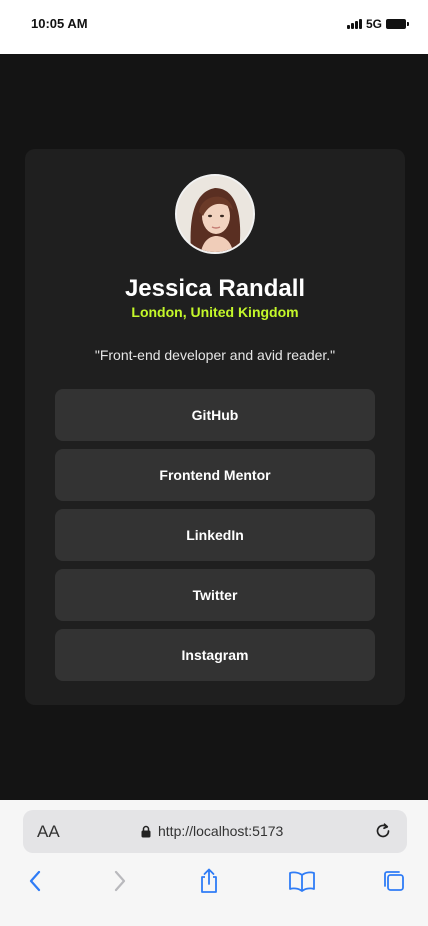 The image size is (428, 926). Describe the element at coordinates (146, 831) in the screenshot. I see `lock-icon` at that location.